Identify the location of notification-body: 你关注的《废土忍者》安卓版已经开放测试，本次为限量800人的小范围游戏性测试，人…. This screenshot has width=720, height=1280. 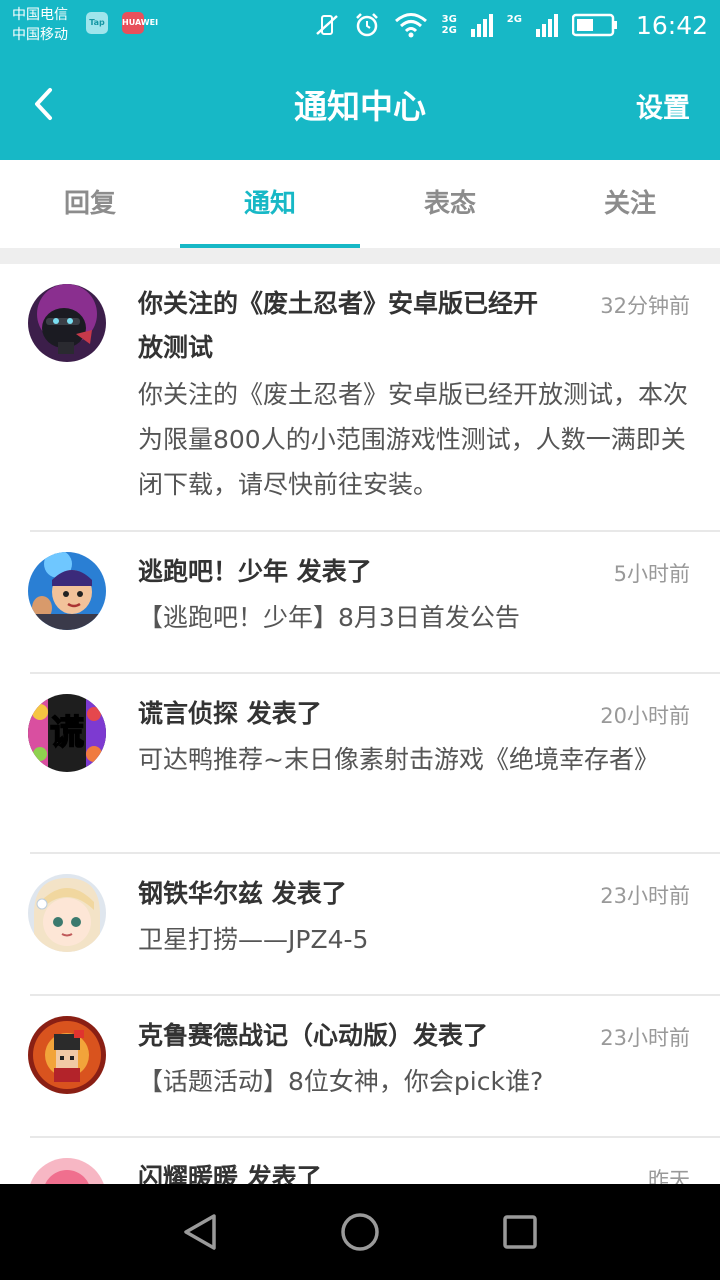
(413, 439).